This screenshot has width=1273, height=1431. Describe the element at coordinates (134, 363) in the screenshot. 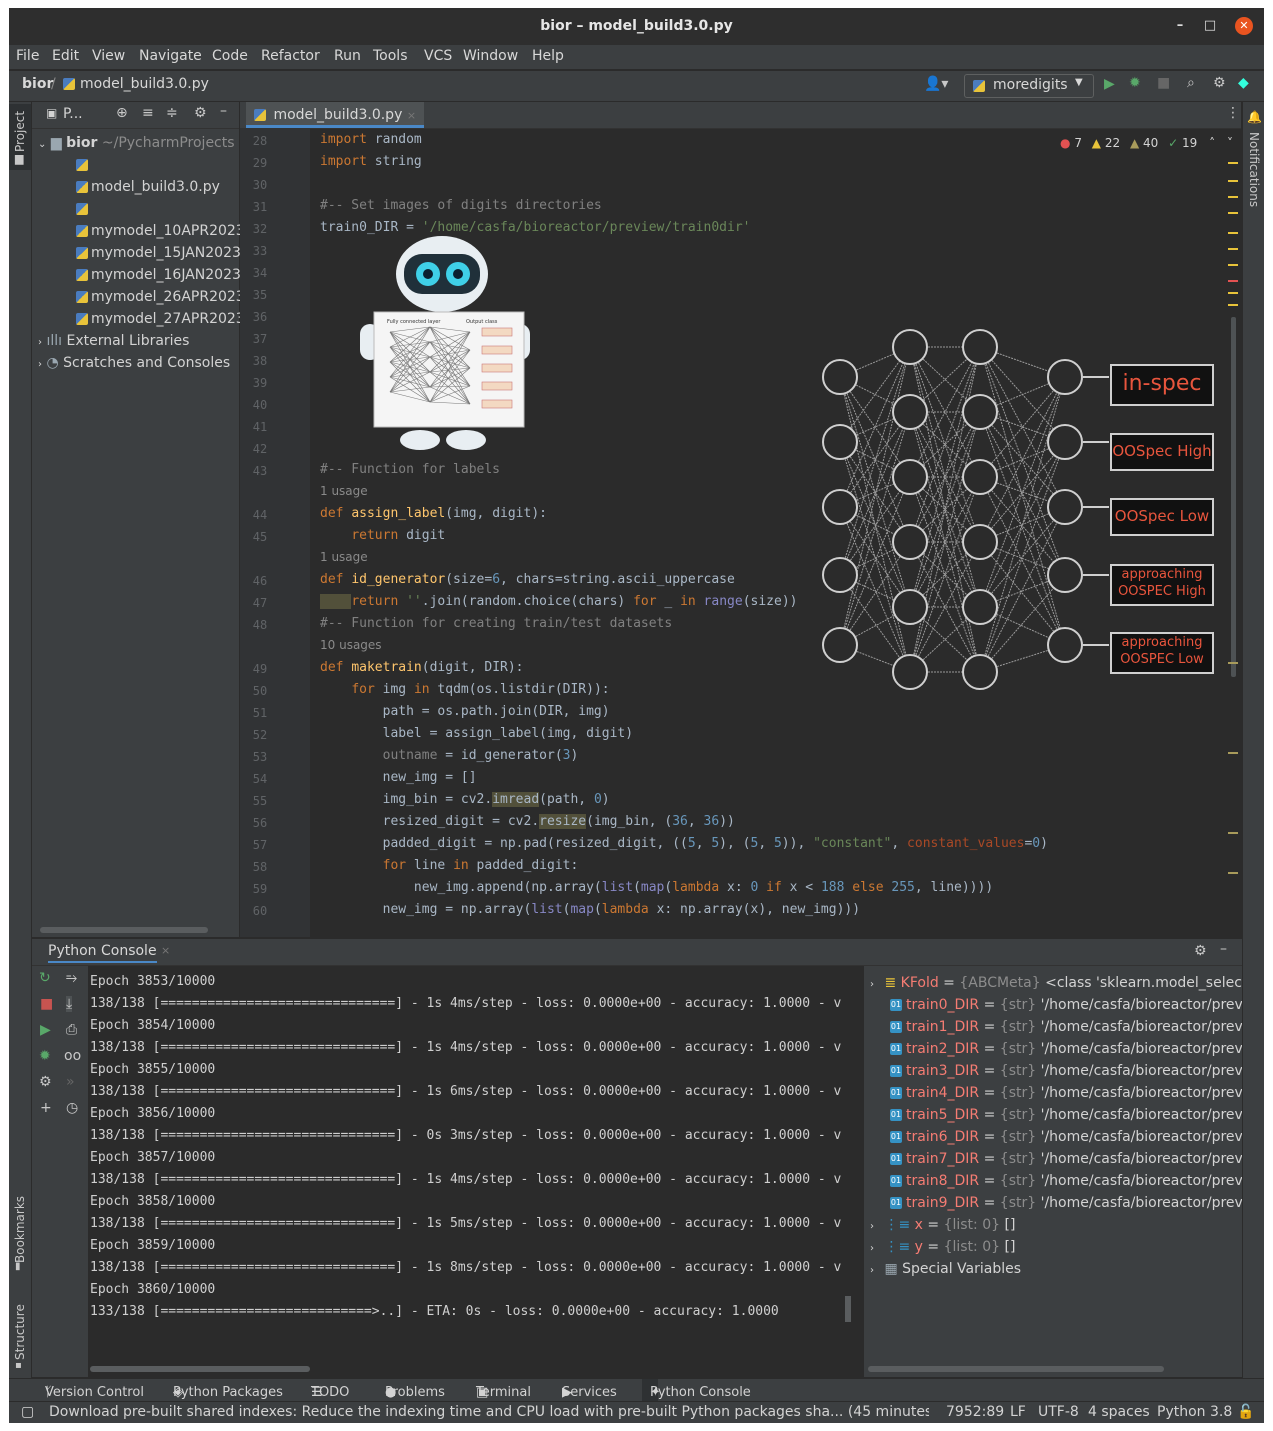

I see `tree-scratches: › ◔ Scratches and Consoles` at that location.